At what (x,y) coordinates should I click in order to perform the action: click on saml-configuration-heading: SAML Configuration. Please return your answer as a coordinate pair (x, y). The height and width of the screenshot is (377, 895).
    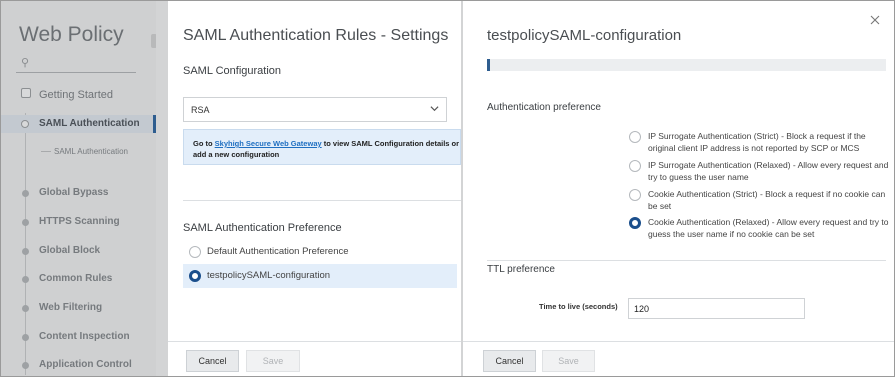
    Looking at the image, I should click on (232, 71).